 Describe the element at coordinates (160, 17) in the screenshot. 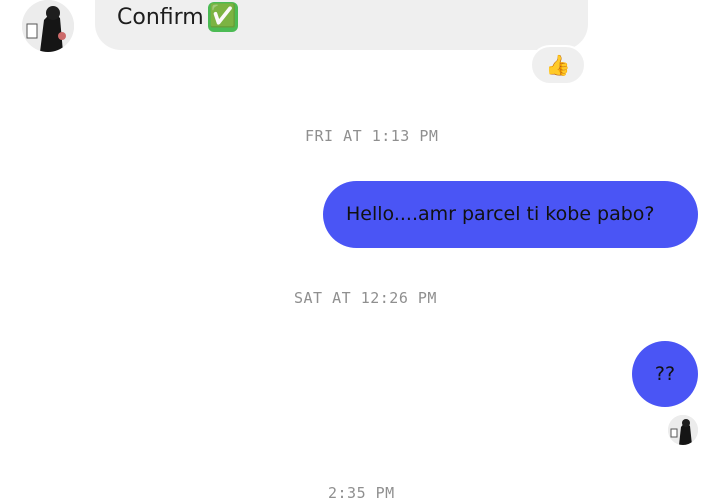

I see `incoming-message-text: Confirm` at that location.